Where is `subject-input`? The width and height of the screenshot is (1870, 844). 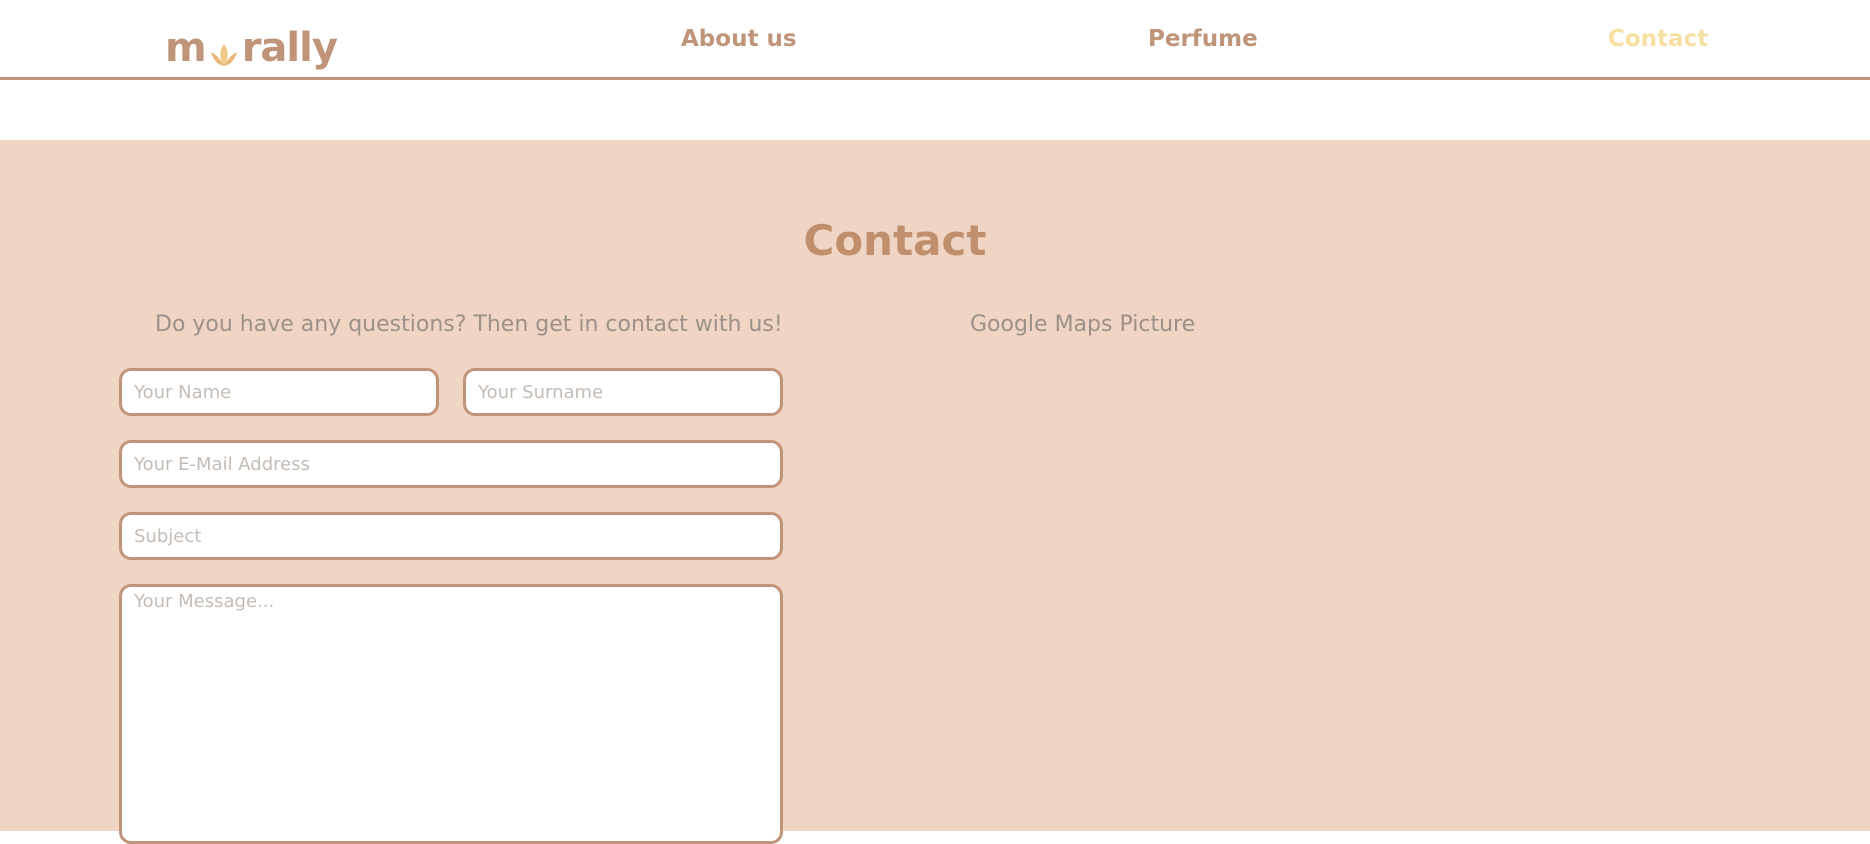 subject-input is located at coordinates (451, 536).